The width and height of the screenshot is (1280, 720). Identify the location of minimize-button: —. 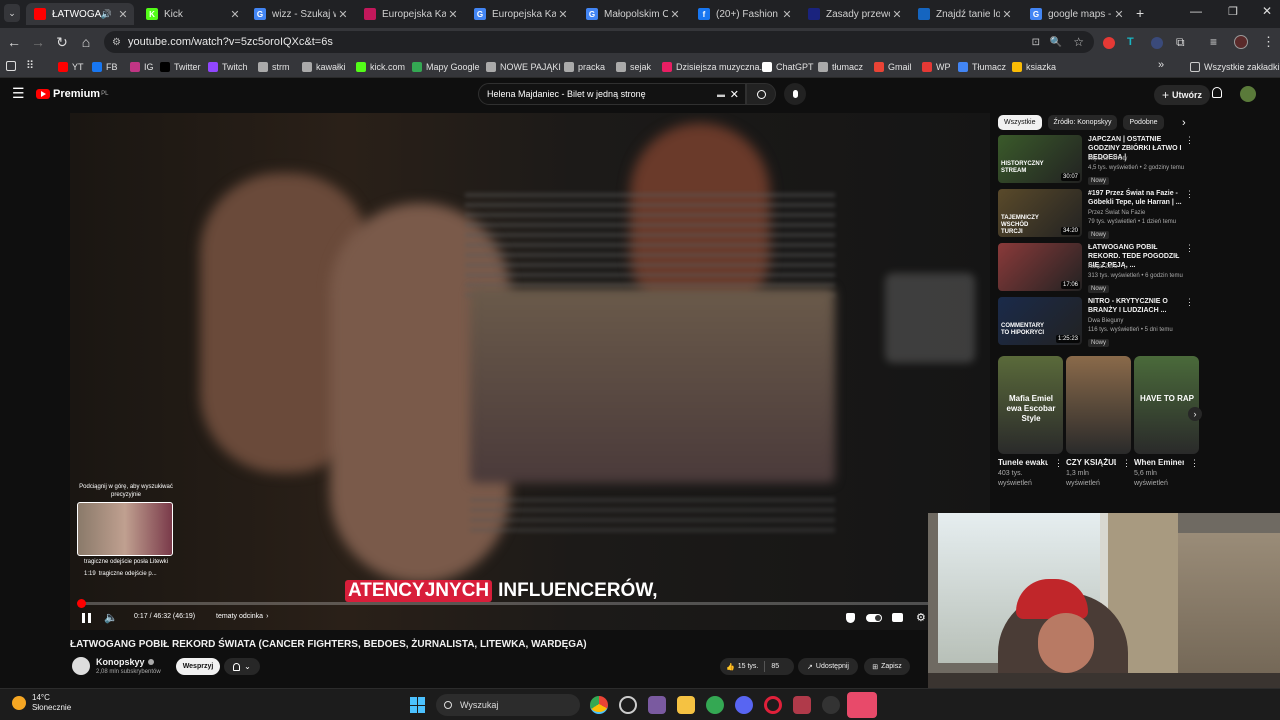
(1196, 11).